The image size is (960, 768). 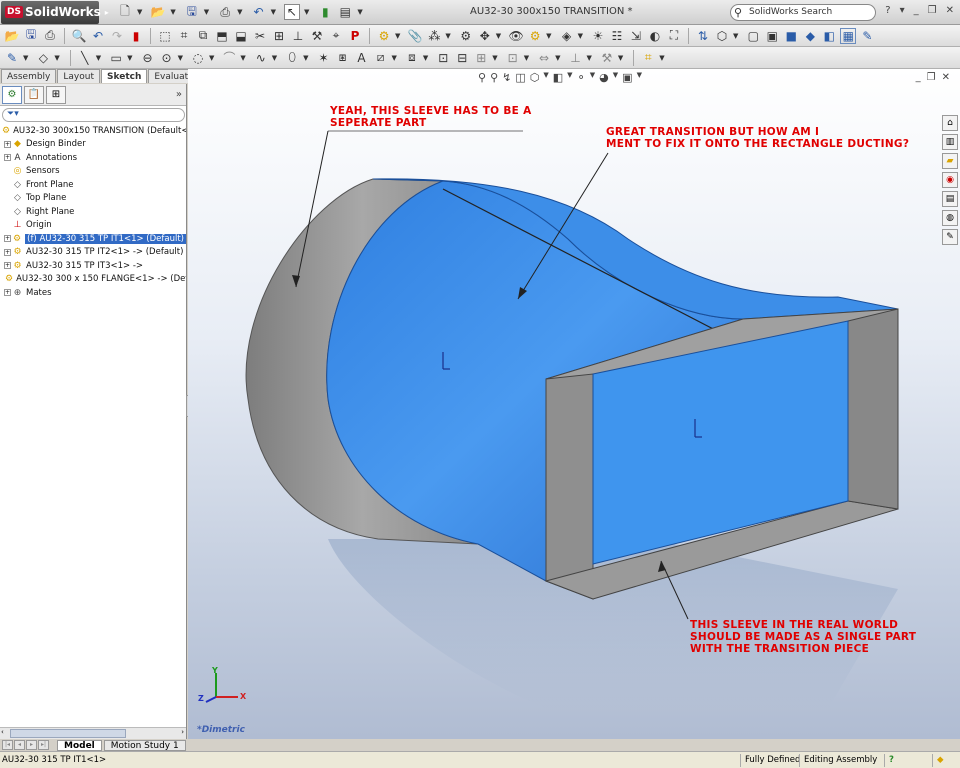 I want to click on tree-item: + A Annotations, so click(x=93, y=158).